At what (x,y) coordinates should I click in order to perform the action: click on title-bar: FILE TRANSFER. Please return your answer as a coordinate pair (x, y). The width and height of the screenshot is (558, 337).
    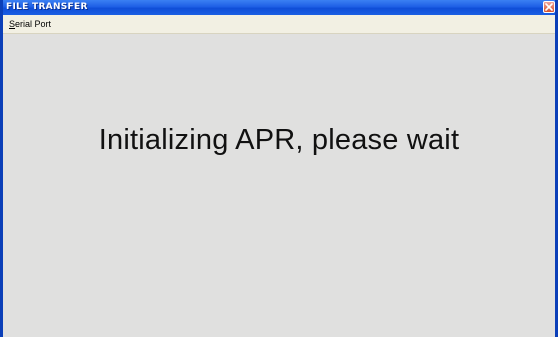
    Looking at the image, I should click on (279, 7).